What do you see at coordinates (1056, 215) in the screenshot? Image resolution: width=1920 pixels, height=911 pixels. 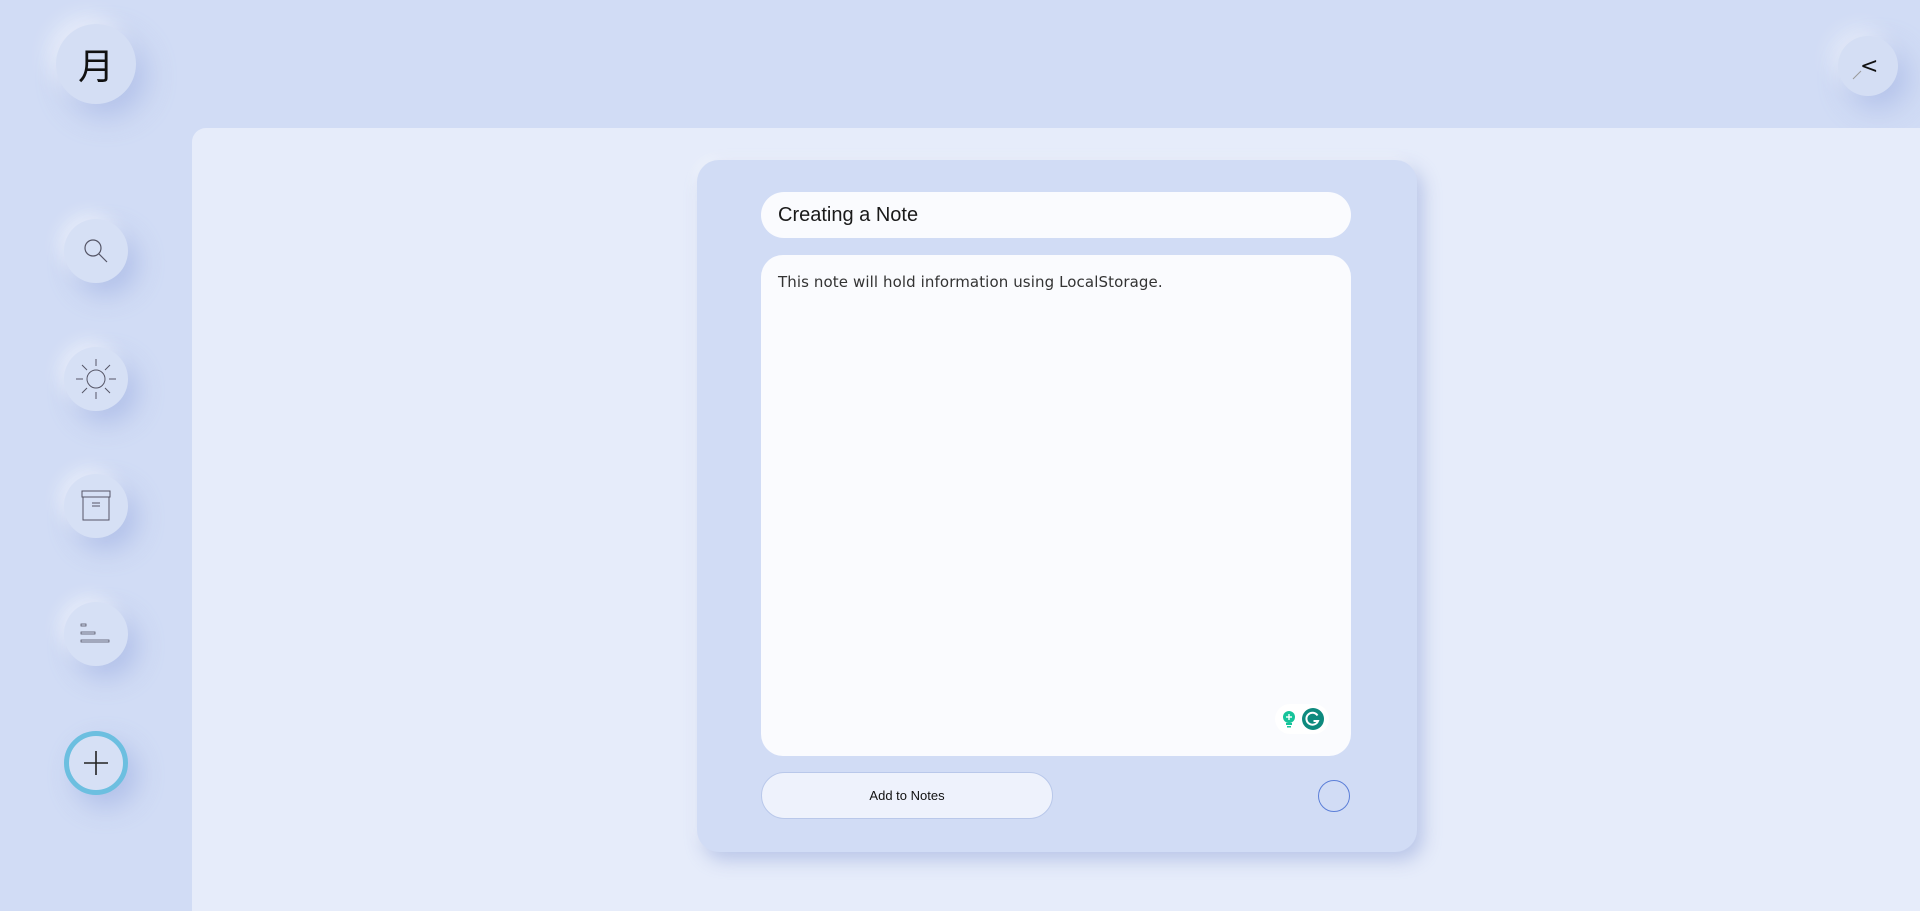 I see `note-title-input` at bounding box center [1056, 215].